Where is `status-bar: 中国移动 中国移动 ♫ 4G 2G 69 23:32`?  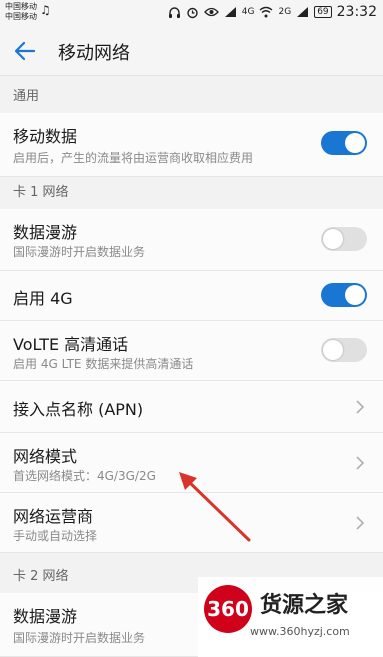
status-bar: 中国移动 中国移动 ♫ 4G 2G 69 23:32 is located at coordinates (191, 13).